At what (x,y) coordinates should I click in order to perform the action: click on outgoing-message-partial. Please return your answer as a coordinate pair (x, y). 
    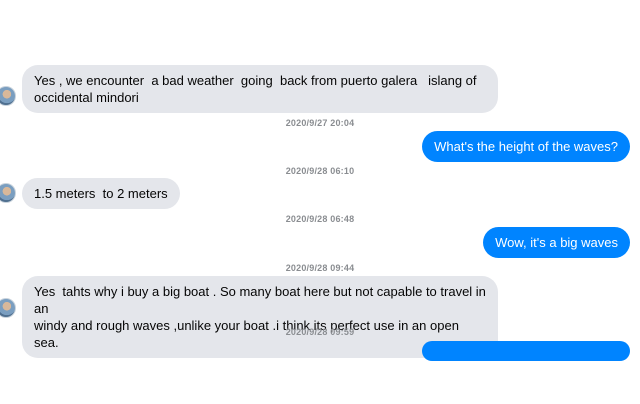
    Looking at the image, I should click on (526, 351).